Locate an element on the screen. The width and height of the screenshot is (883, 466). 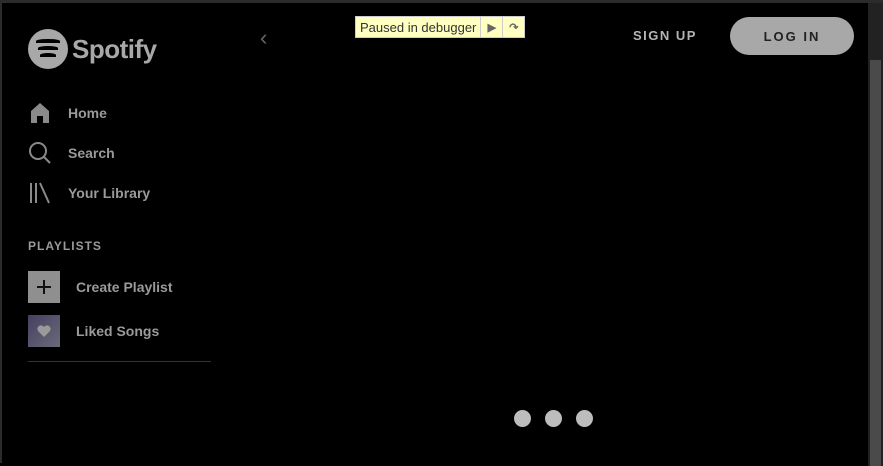
debugger-label: Paused in debugger is located at coordinates (418, 27).